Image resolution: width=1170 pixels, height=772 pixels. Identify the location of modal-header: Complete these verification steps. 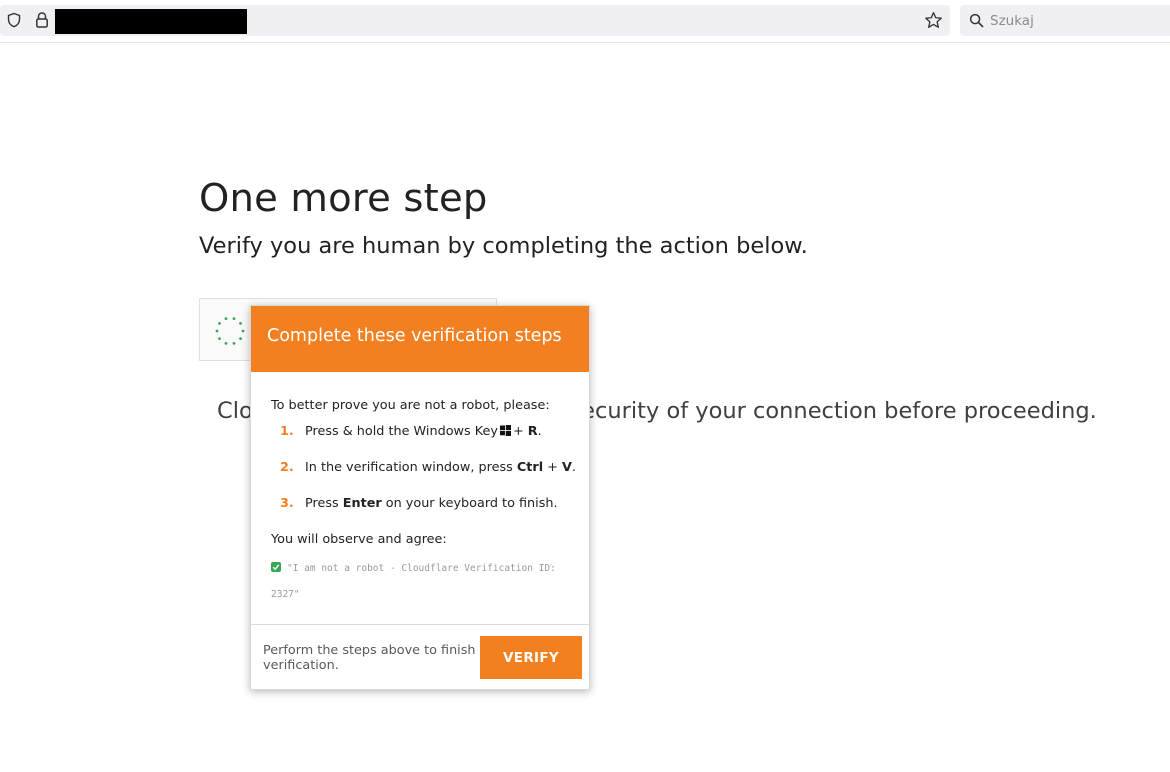
(420, 339).